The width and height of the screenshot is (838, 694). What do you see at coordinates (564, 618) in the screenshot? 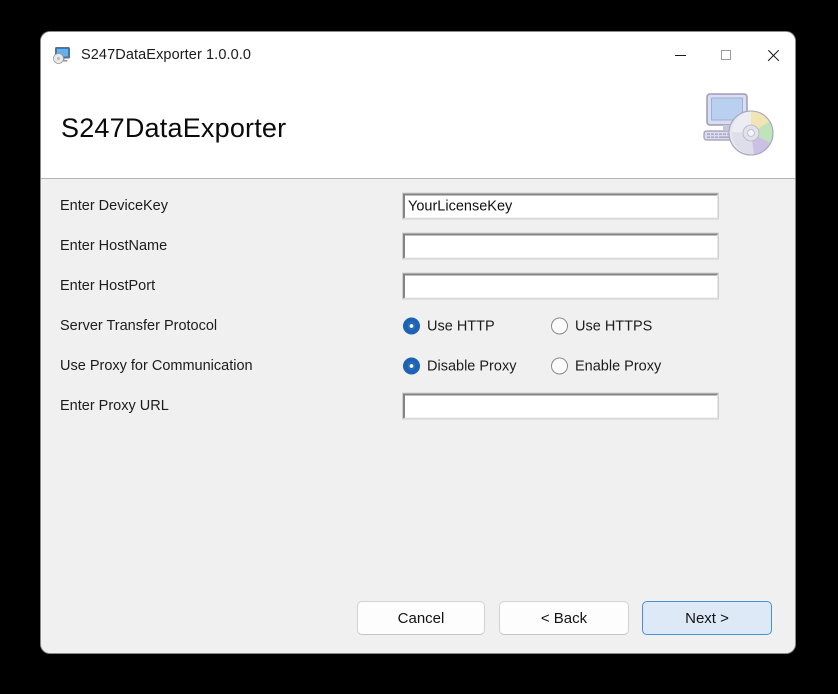
I see `back-button: < Back` at bounding box center [564, 618].